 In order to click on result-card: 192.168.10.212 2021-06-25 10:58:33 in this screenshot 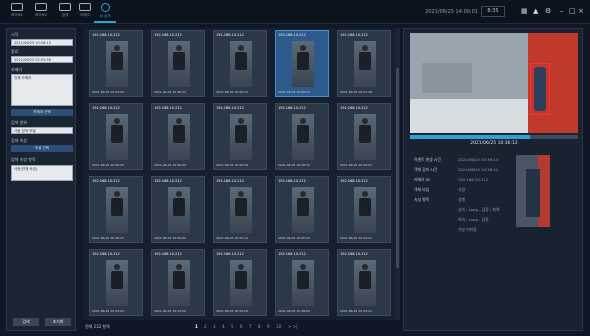, I will do `click(302, 136)`.